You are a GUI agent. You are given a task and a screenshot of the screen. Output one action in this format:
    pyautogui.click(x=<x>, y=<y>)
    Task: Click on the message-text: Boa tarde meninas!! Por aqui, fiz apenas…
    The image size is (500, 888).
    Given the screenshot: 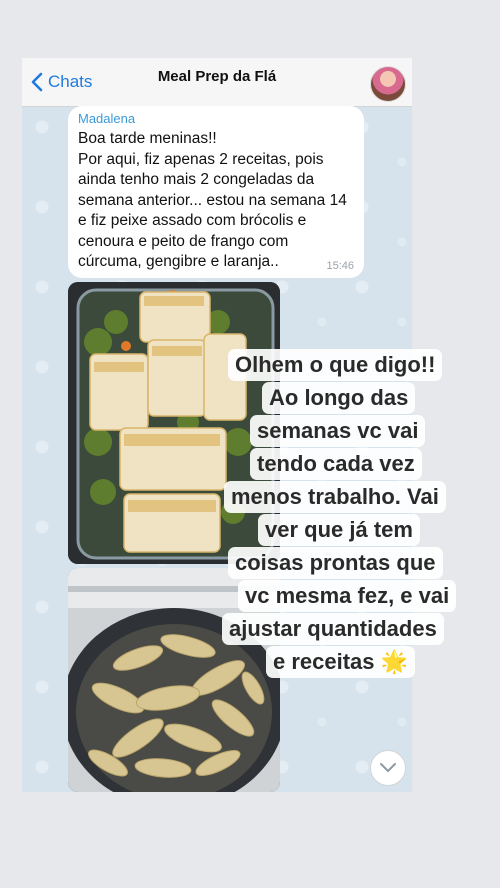 What is the action you would take?
    pyautogui.click(x=212, y=200)
    